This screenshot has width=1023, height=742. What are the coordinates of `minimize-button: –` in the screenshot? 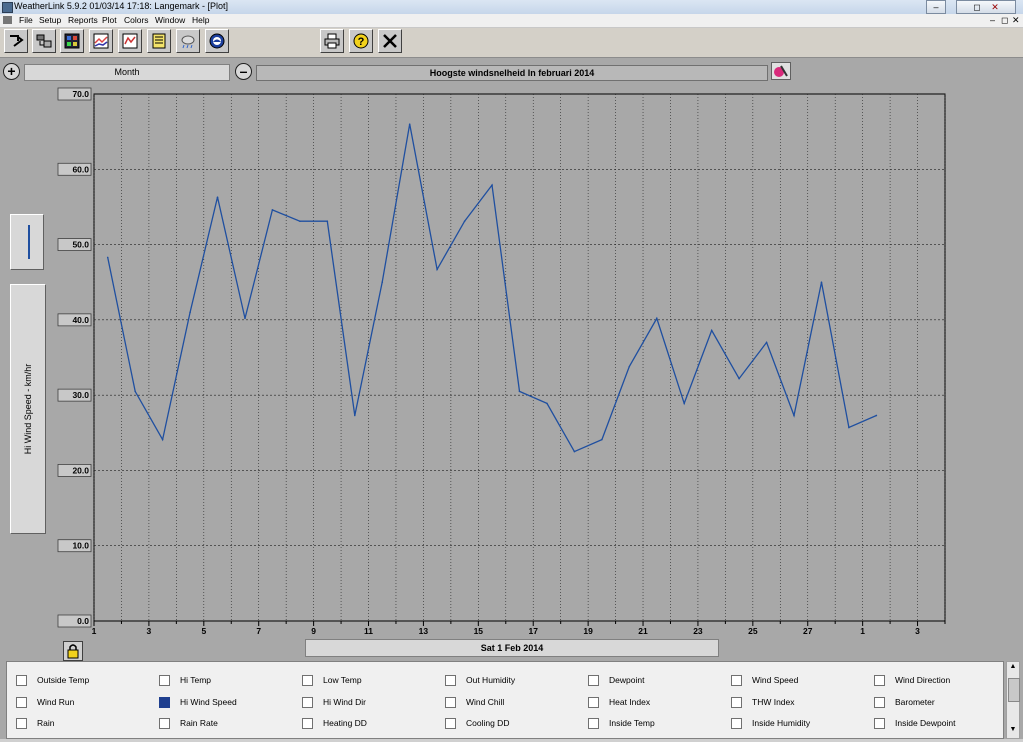 It's located at (936, 7).